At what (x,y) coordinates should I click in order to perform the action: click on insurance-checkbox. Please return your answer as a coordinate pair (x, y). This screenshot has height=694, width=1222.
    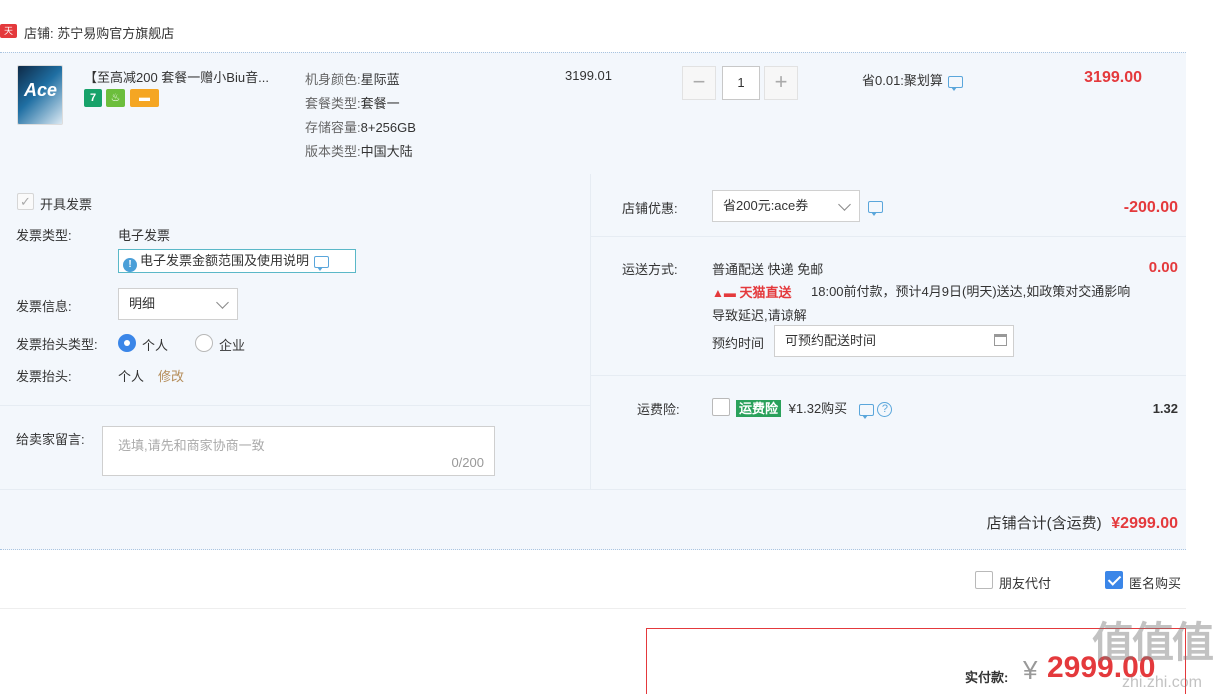
    Looking at the image, I should click on (721, 407).